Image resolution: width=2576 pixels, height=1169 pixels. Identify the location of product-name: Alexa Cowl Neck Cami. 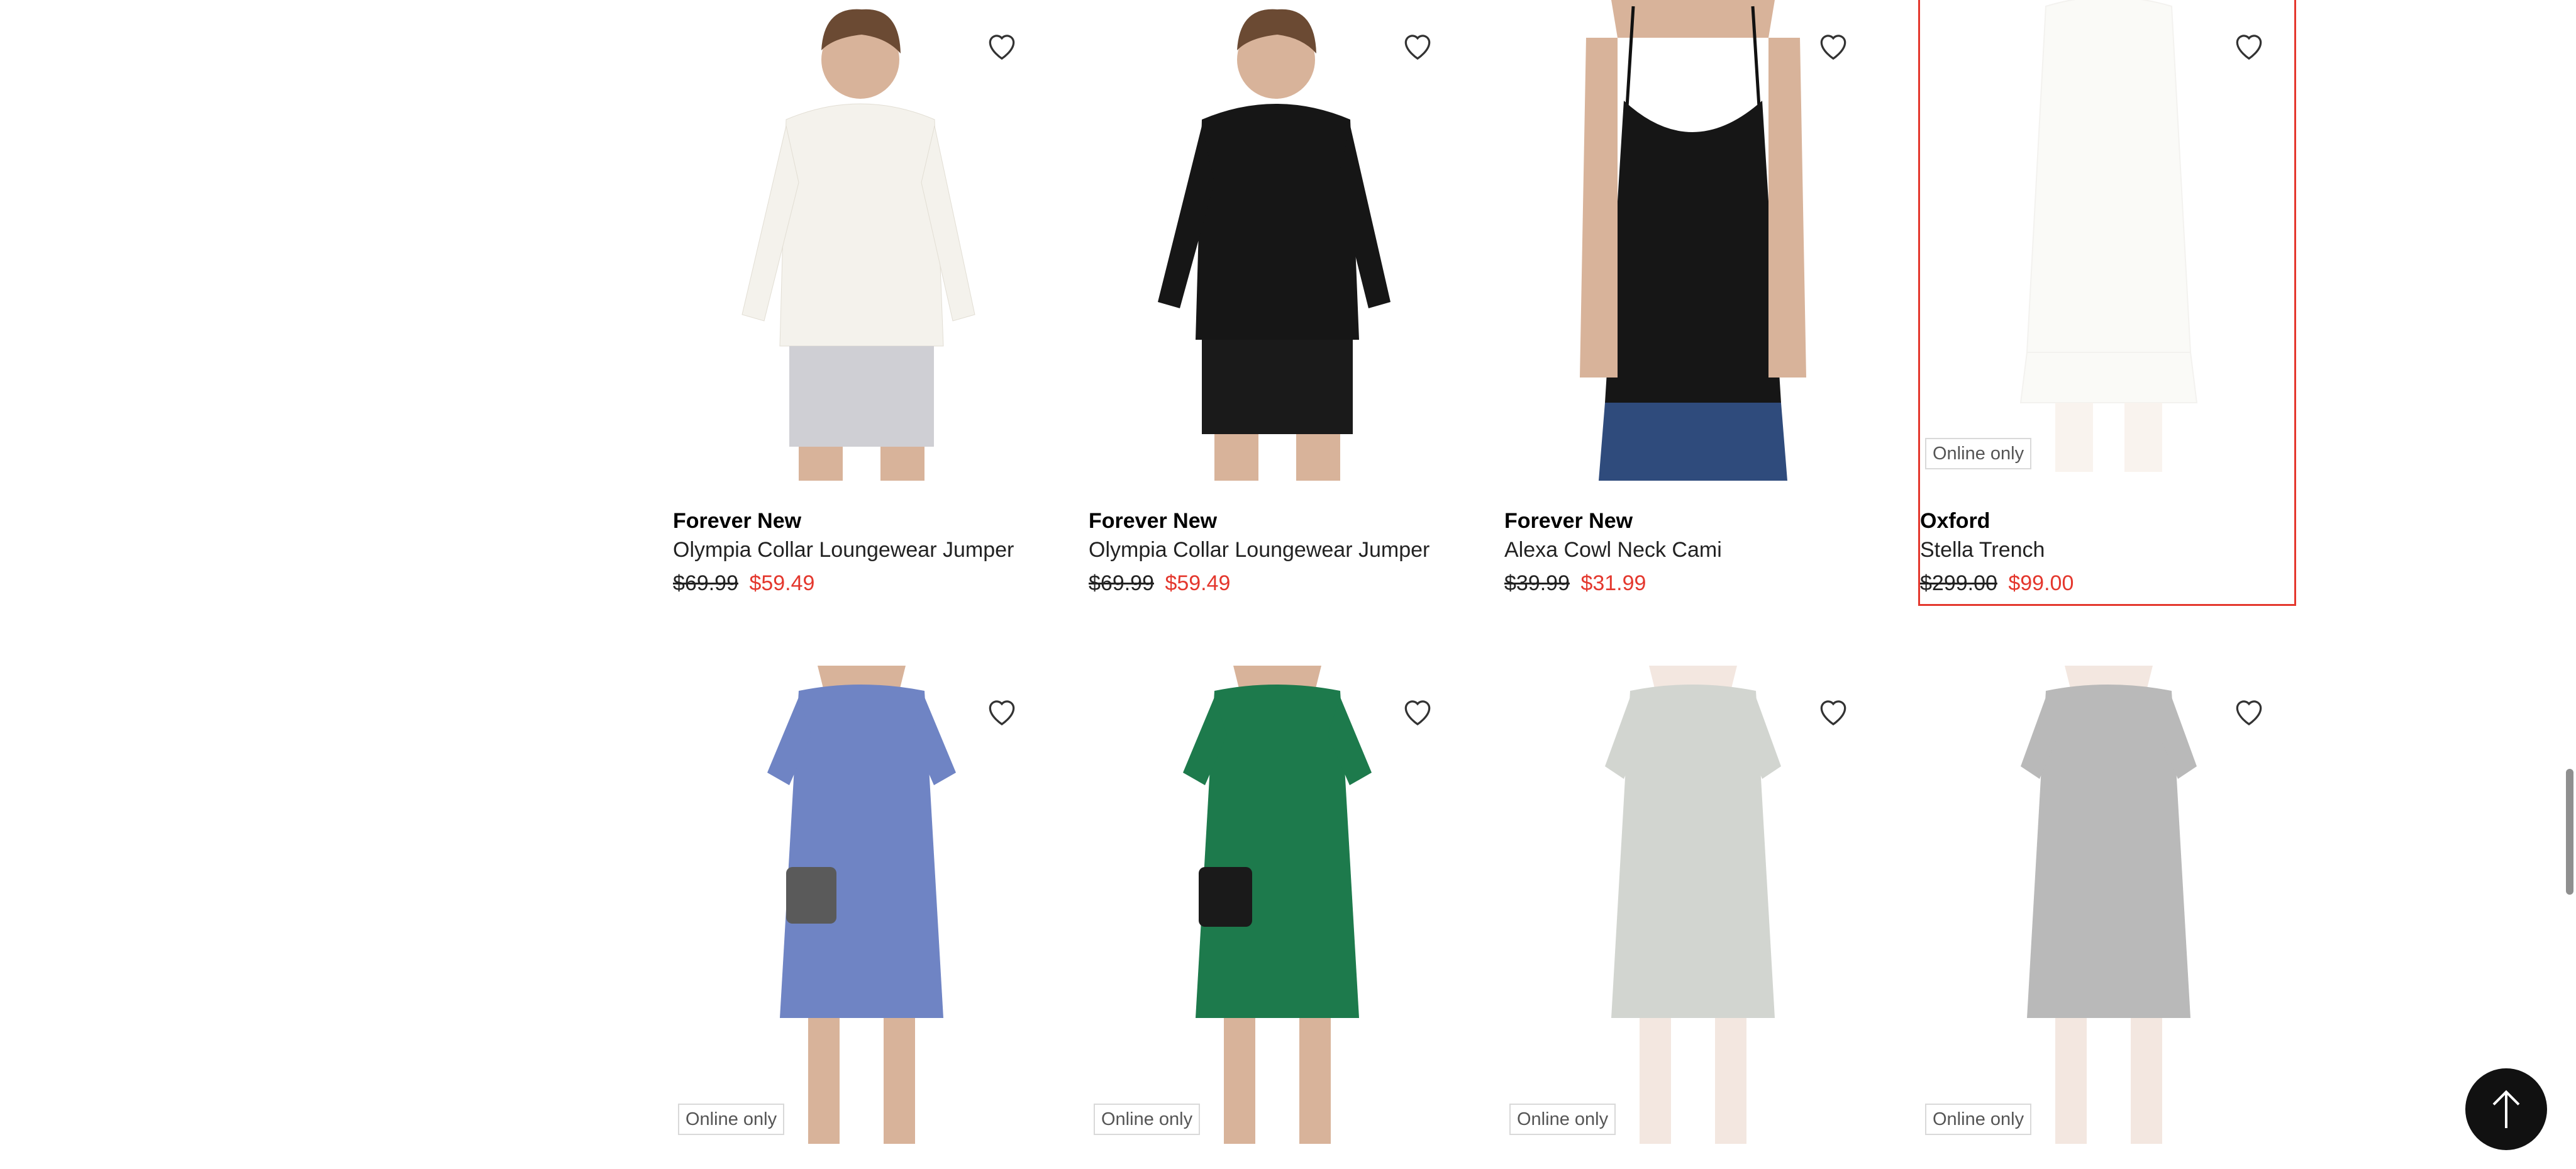
(1691, 550).